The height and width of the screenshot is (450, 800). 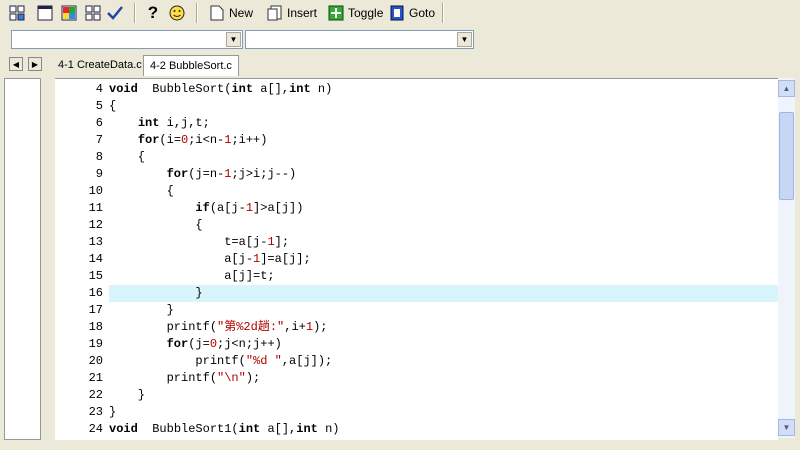 I want to click on insert-button: Insert, so click(x=291, y=13).